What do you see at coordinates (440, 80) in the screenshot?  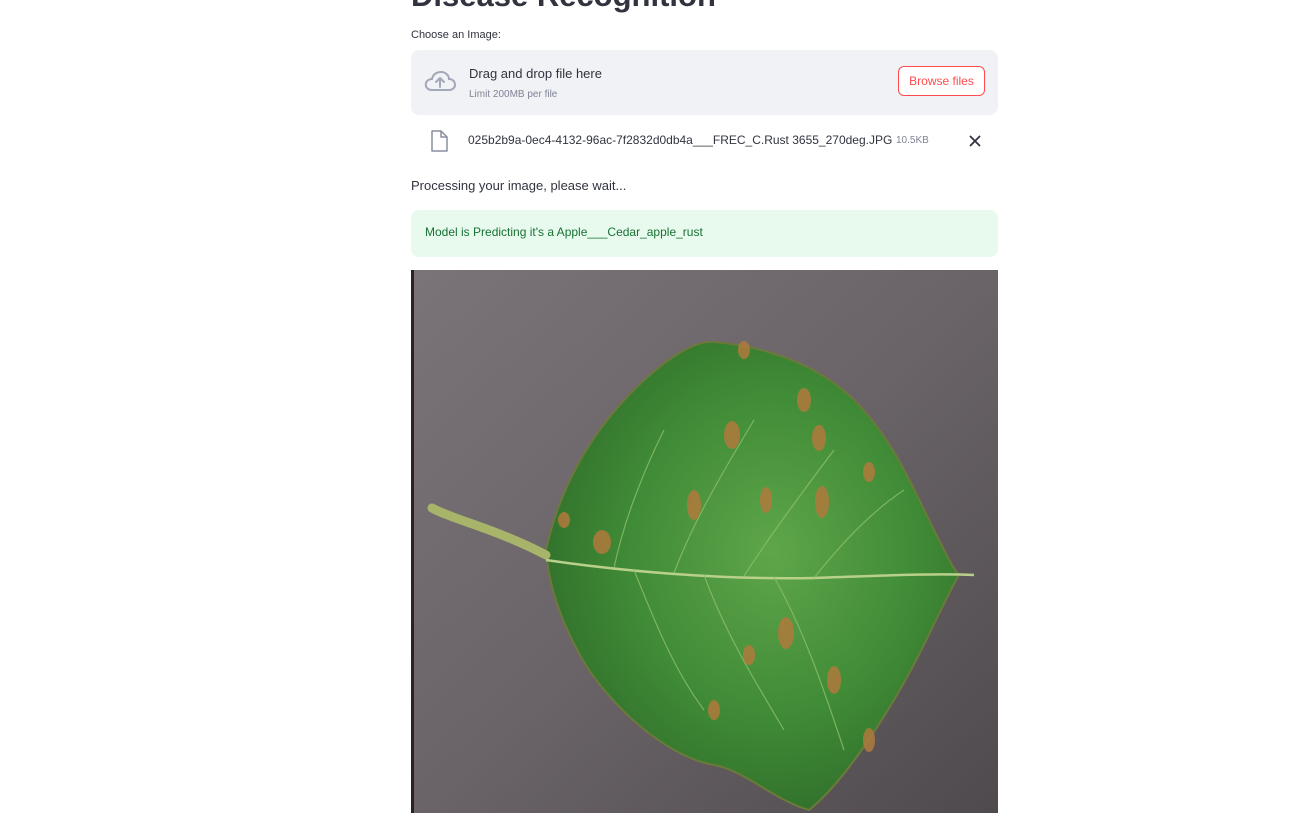 I see `cloud-upload-icon` at bounding box center [440, 80].